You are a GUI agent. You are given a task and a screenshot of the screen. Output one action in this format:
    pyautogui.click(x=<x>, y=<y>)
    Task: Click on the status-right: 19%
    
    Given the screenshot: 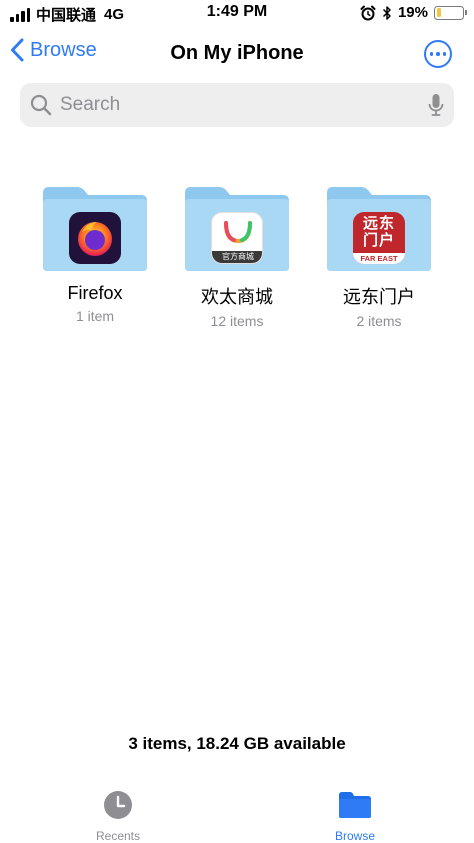 What is the action you would take?
    pyautogui.click(x=413, y=12)
    